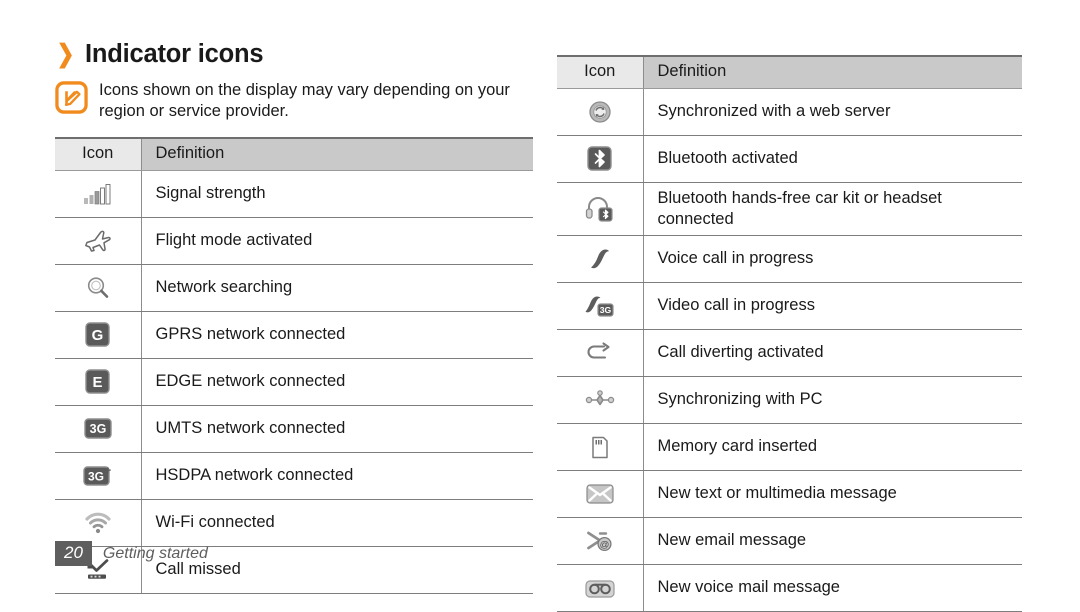 The height and width of the screenshot is (612, 1080). I want to click on footer-section-label: Getting started, so click(155, 553).